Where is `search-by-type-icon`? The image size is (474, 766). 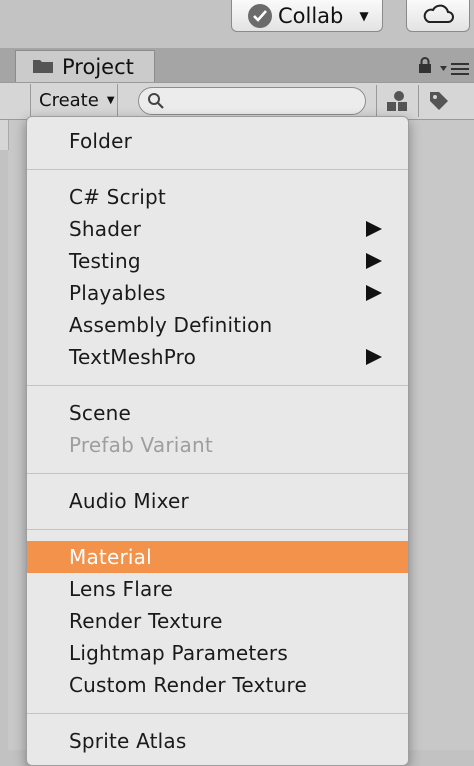 search-by-type-icon is located at coordinates (396, 101).